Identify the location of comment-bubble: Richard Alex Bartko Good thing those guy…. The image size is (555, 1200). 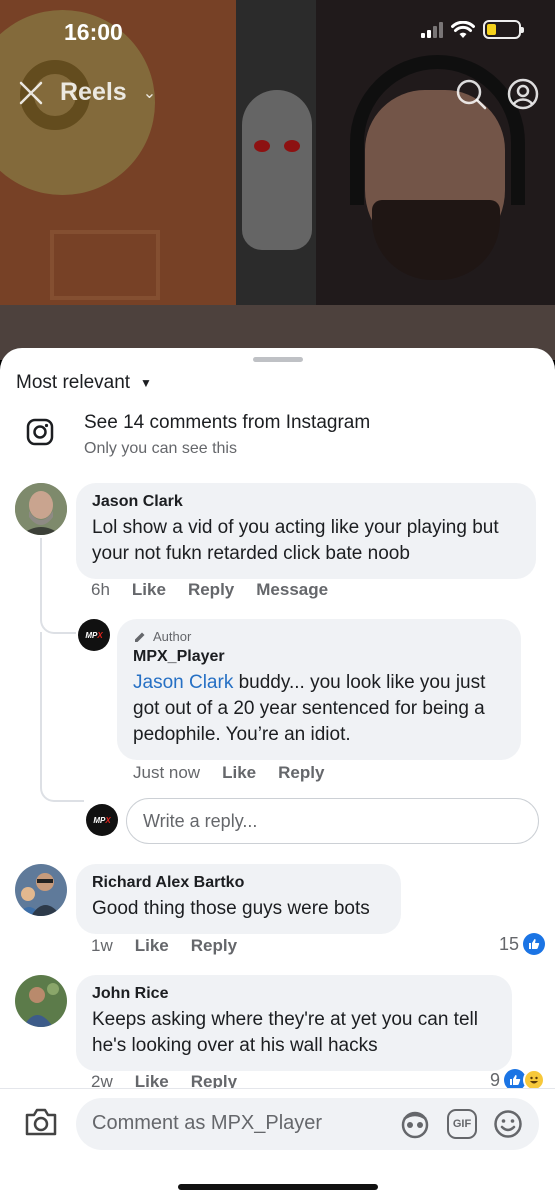
(238, 899).